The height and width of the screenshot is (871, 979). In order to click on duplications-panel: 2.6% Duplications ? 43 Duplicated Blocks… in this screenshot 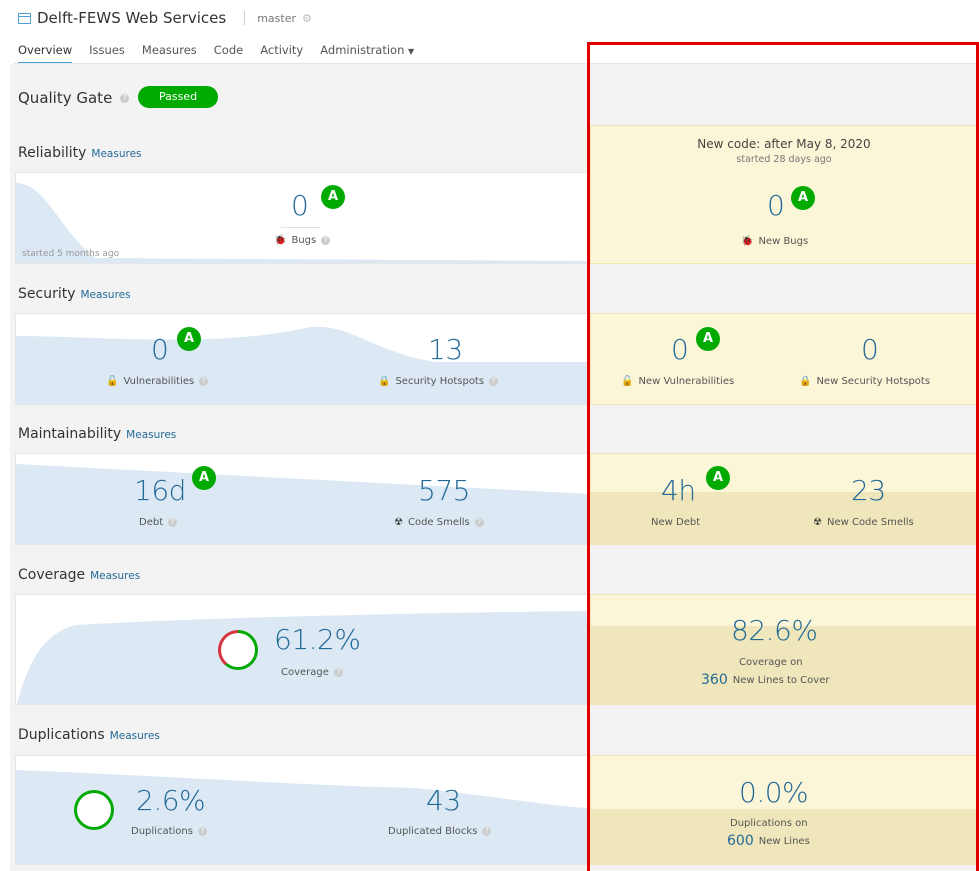, I will do `click(301, 810)`.